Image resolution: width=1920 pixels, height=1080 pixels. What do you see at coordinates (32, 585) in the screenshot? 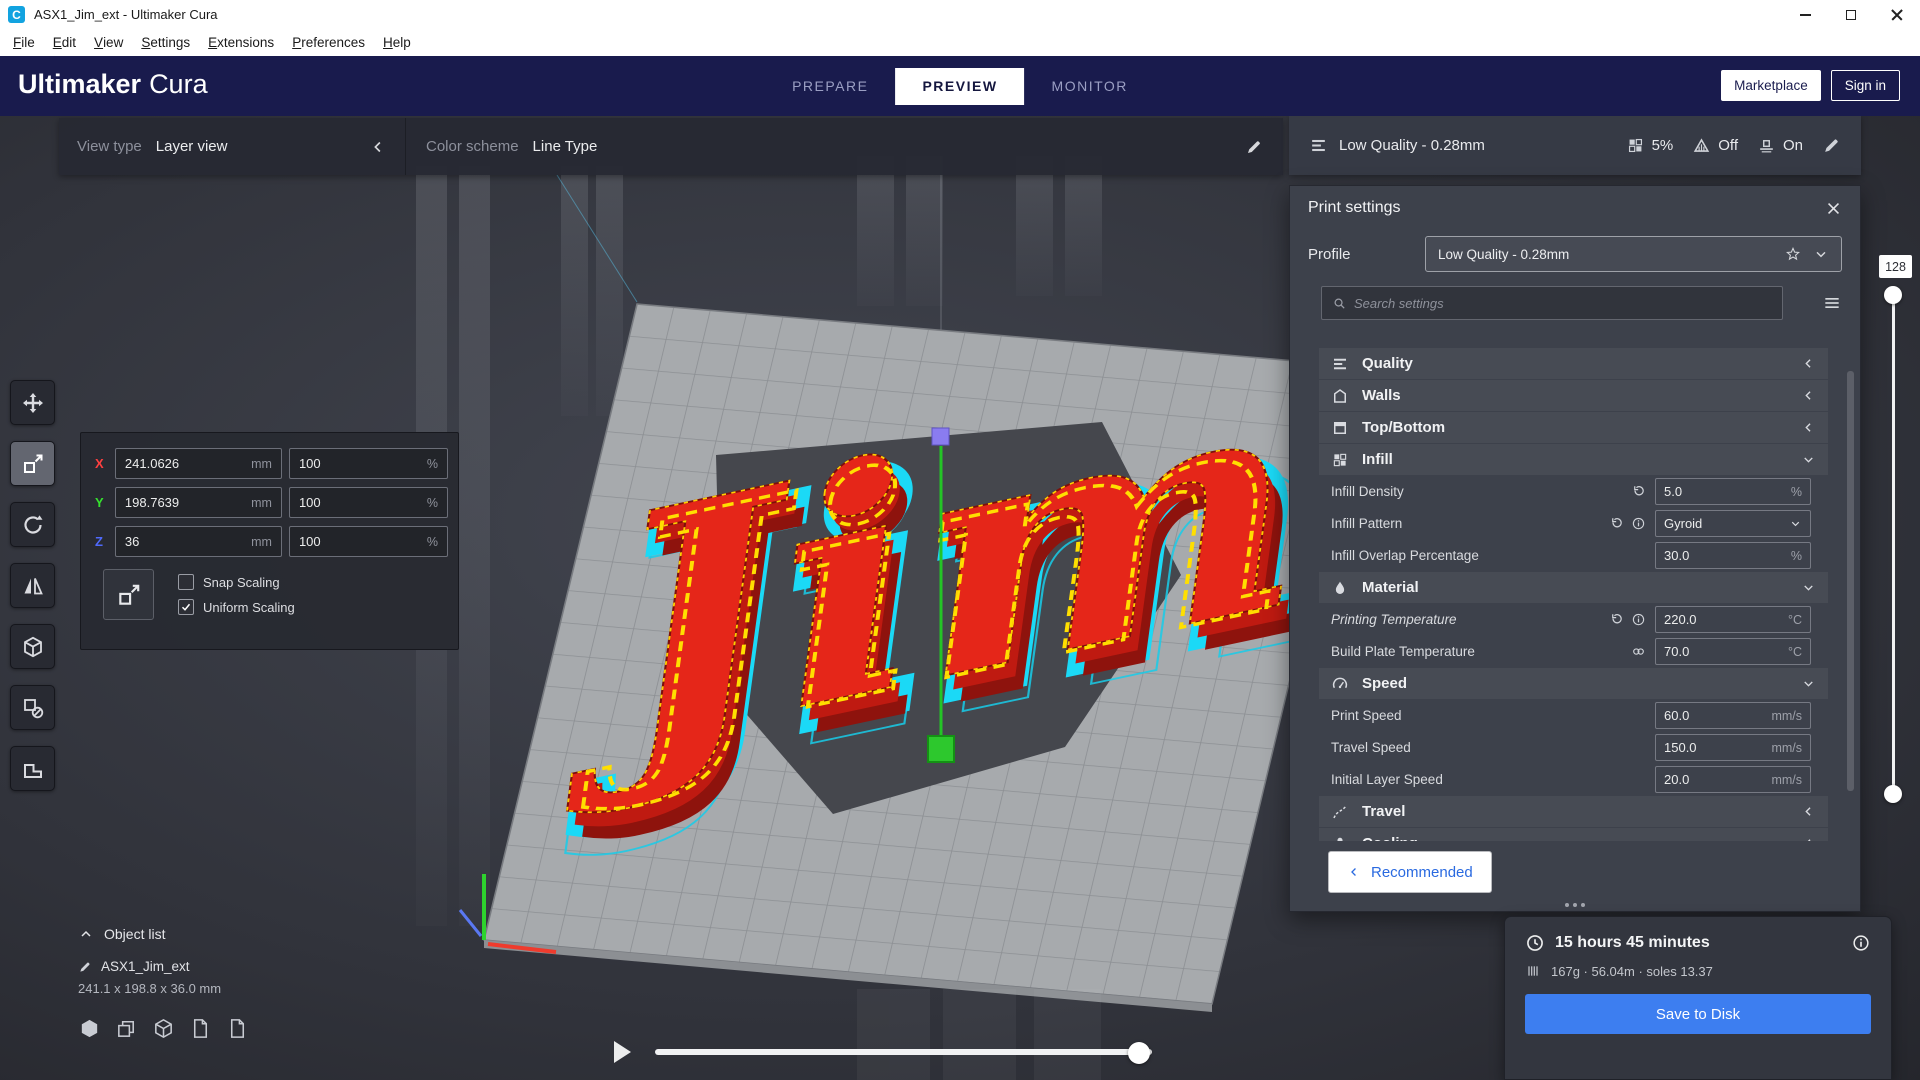
I see `tool-mirror` at bounding box center [32, 585].